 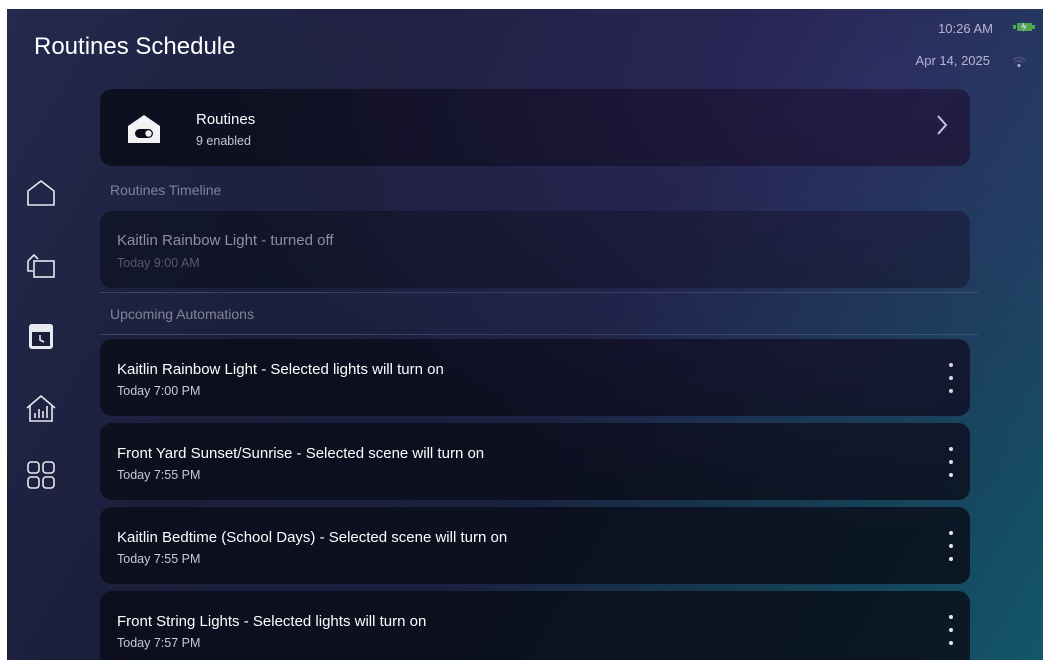 I want to click on page-title: Routines Schedule, so click(x=135, y=46).